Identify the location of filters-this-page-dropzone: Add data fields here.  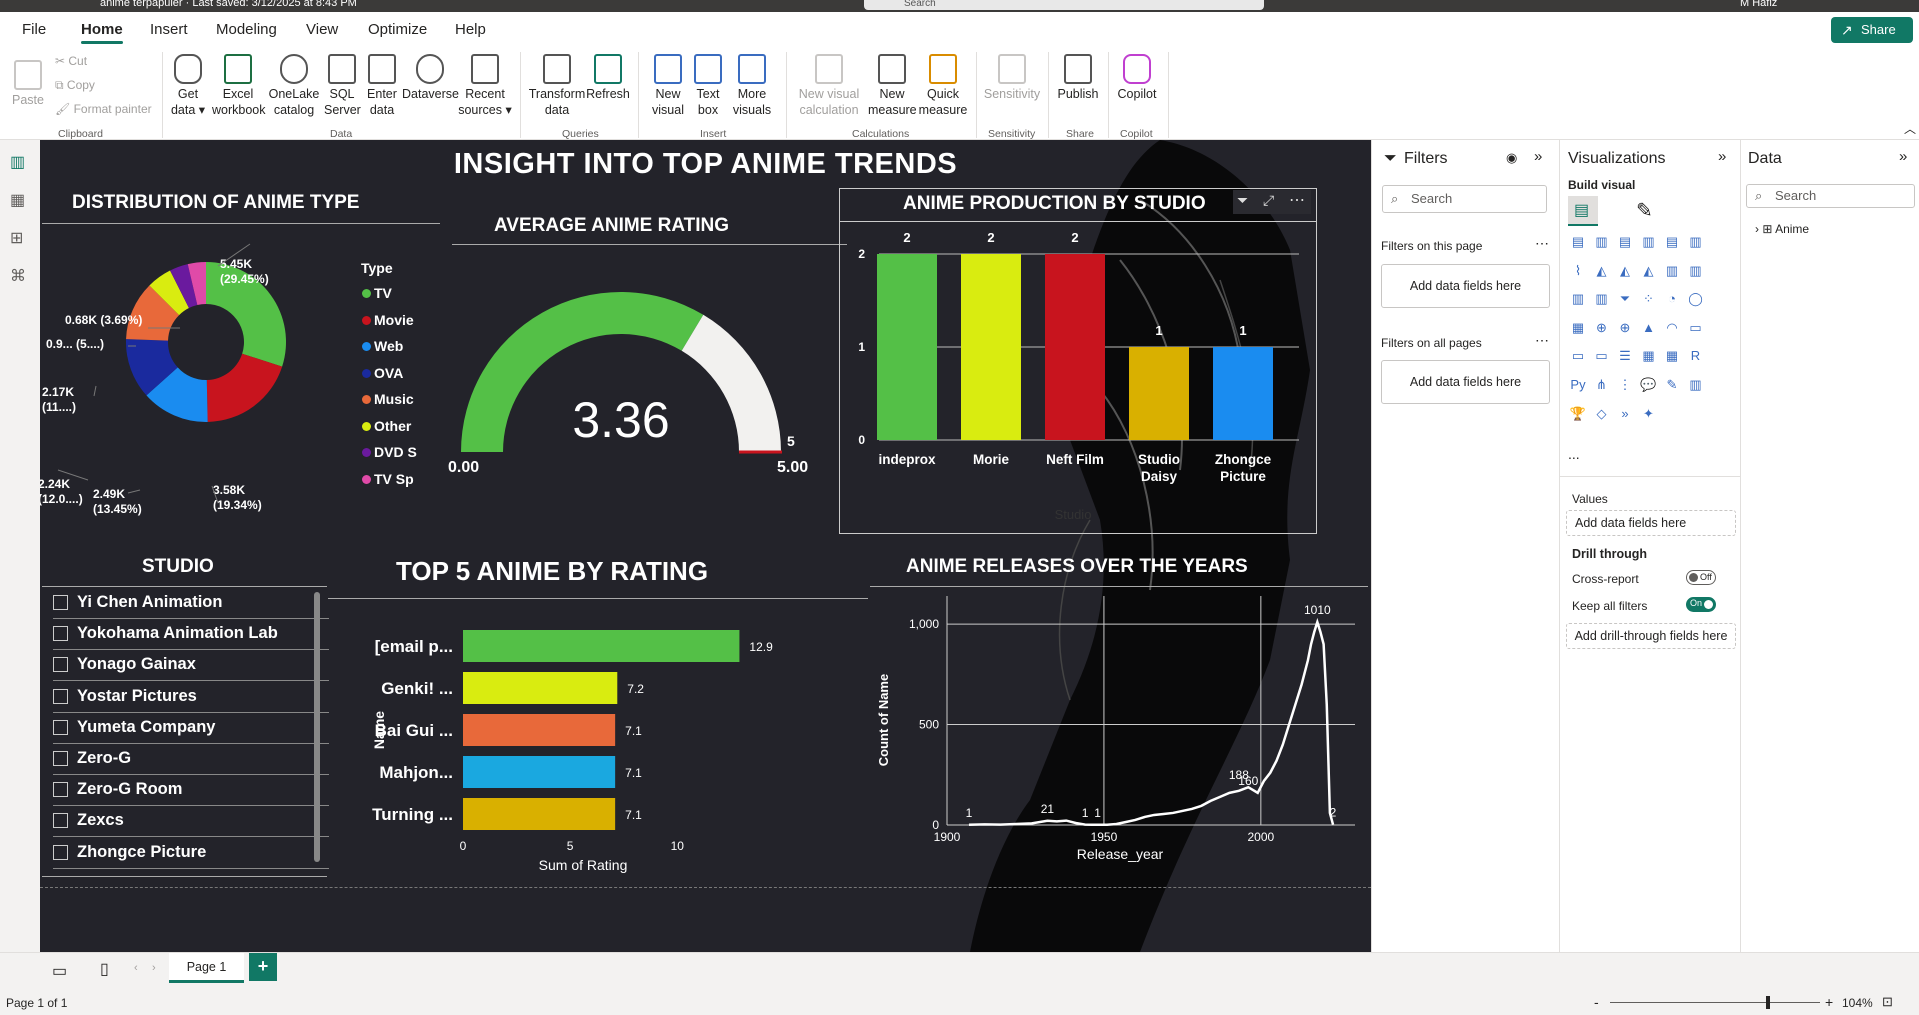
(1465, 286).